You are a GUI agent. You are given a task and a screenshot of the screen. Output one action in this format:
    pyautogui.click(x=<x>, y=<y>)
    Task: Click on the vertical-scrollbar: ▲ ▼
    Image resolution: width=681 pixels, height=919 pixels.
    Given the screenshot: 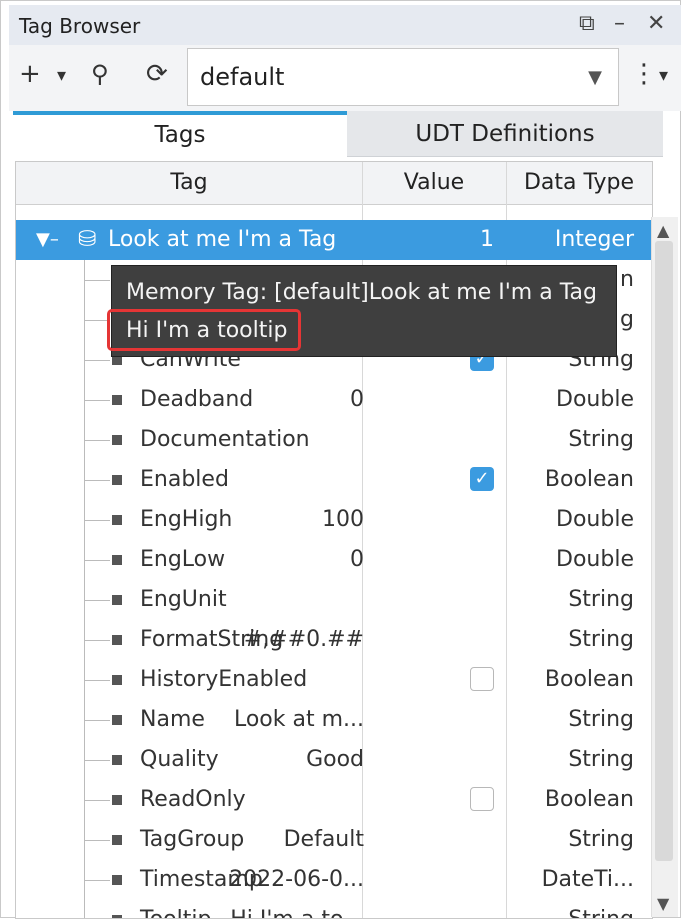 What is the action you would take?
    pyautogui.click(x=664, y=567)
    